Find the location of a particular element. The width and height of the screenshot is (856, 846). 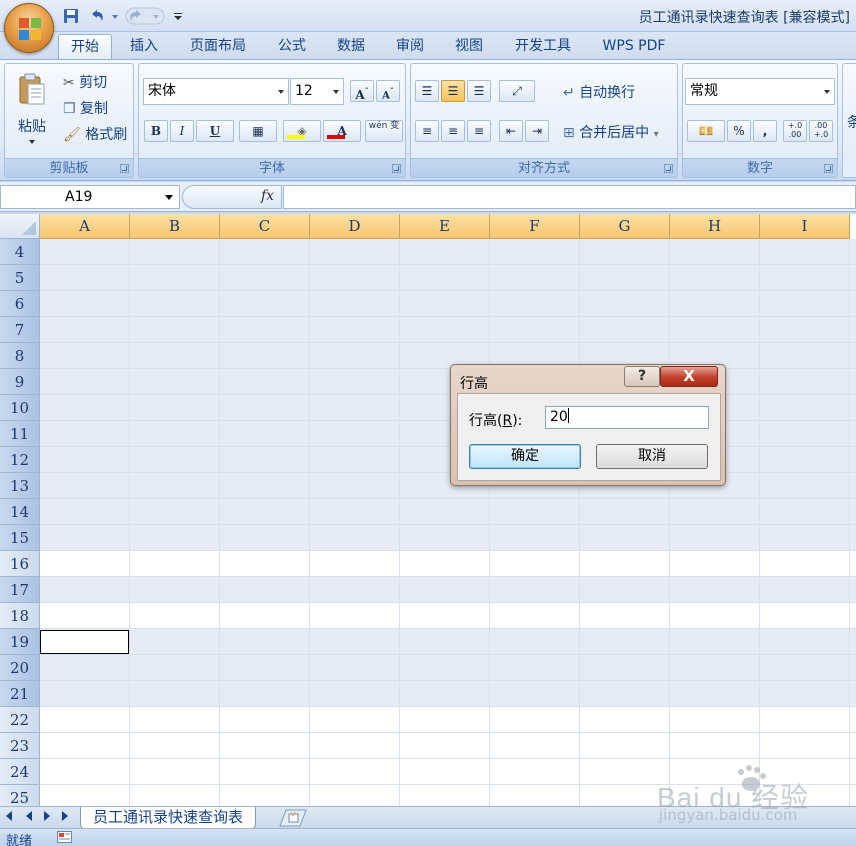

select-all-button is located at coordinates (20, 226).